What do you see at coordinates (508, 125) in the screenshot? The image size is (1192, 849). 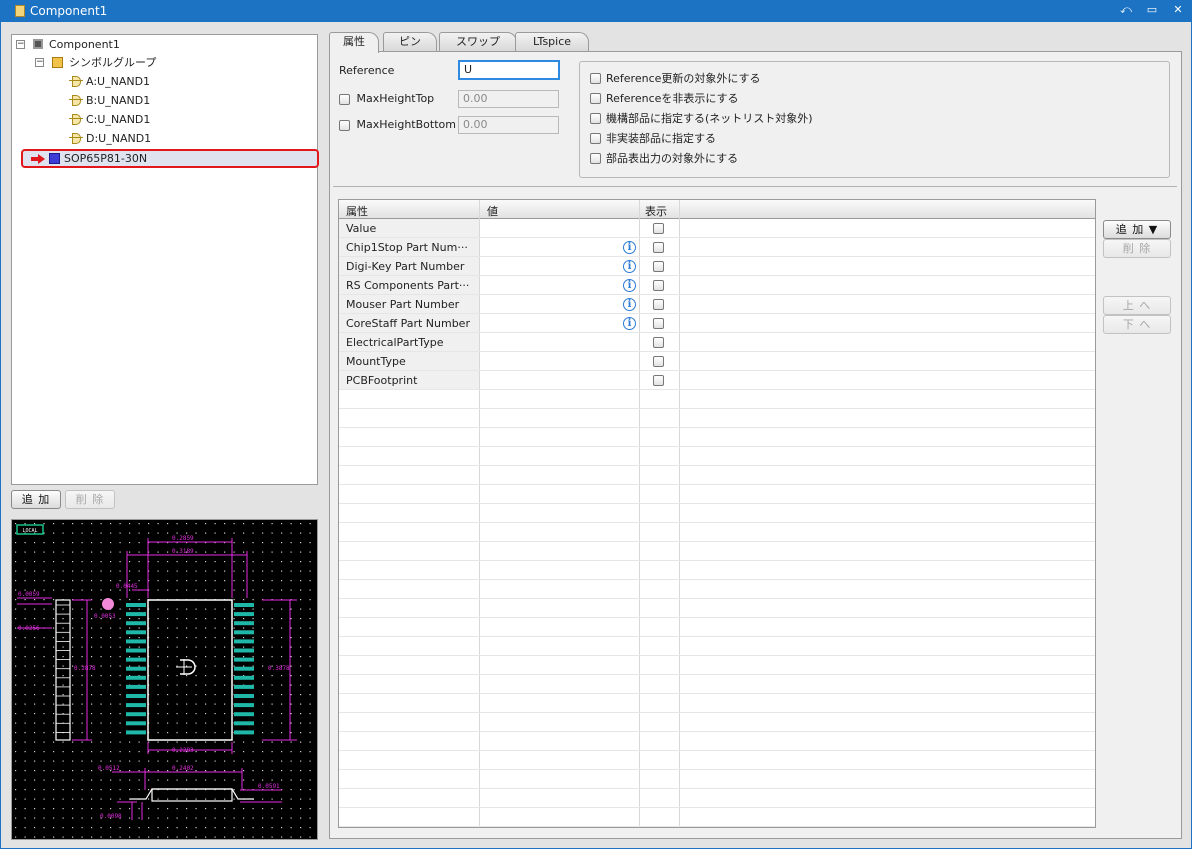 I see `max-height-bottom-input: 0.00` at bounding box center [508, 125].